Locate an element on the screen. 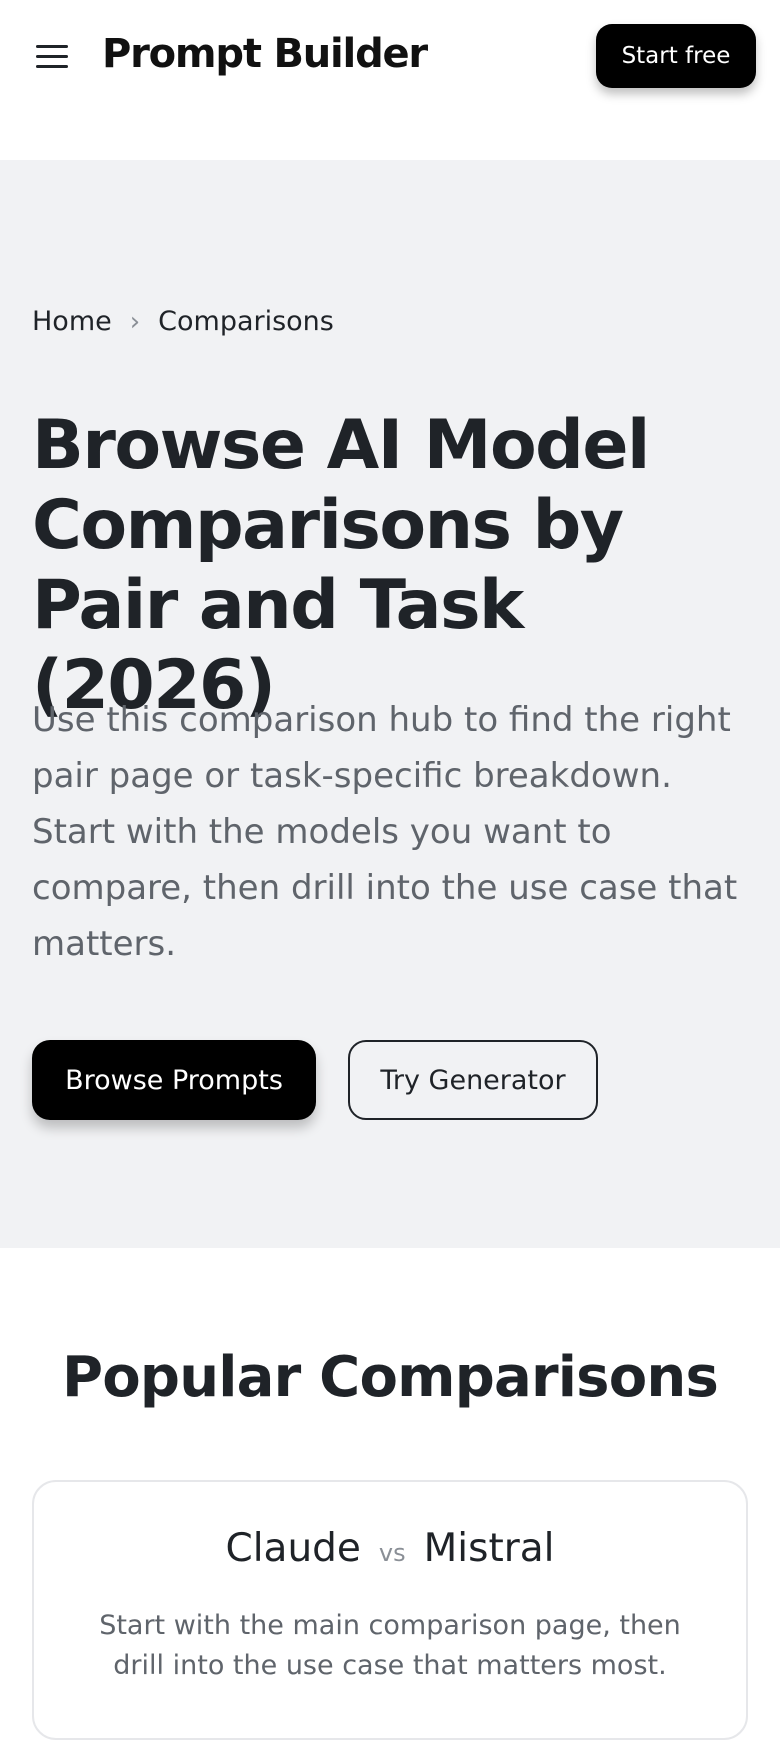 The width and height of the screenshot is (780, 1740). chevron-right-icon: › is located at coordinates (135, 321).